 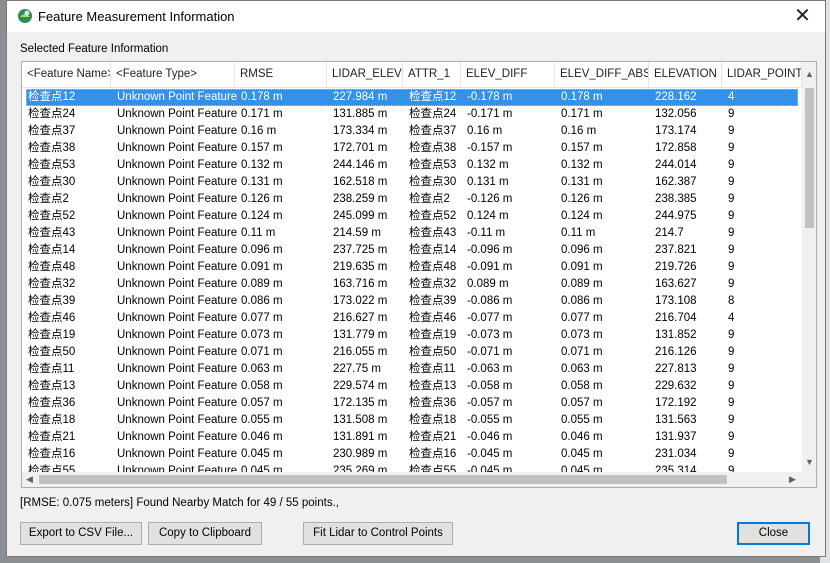 What do you see at coordinates (360, 420) in the screenshot?
I see `cell-lidar-elev: 131.508 m` at bounding box center [360, 420].